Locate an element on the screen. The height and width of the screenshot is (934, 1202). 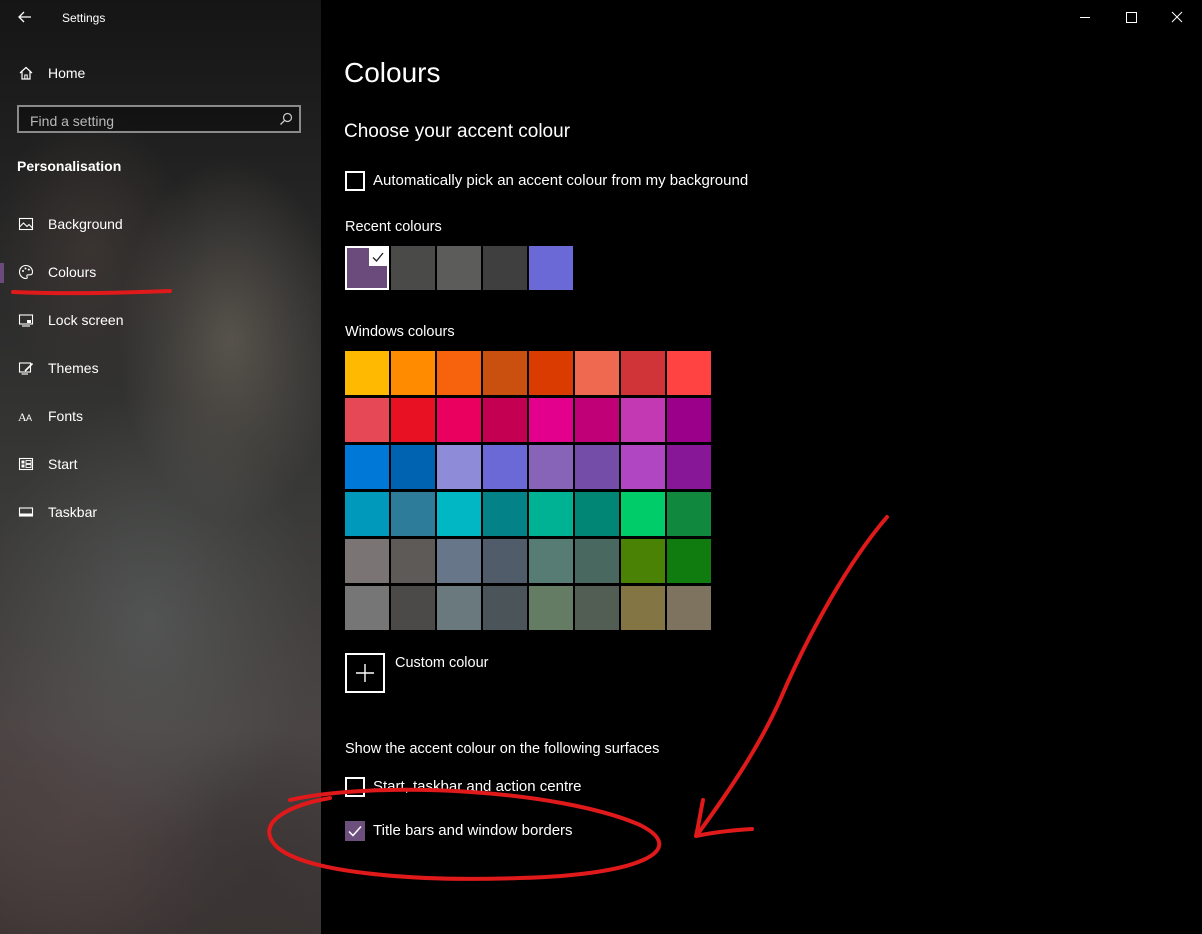
fonts-icon: A A is located at coordinates (25, 417).